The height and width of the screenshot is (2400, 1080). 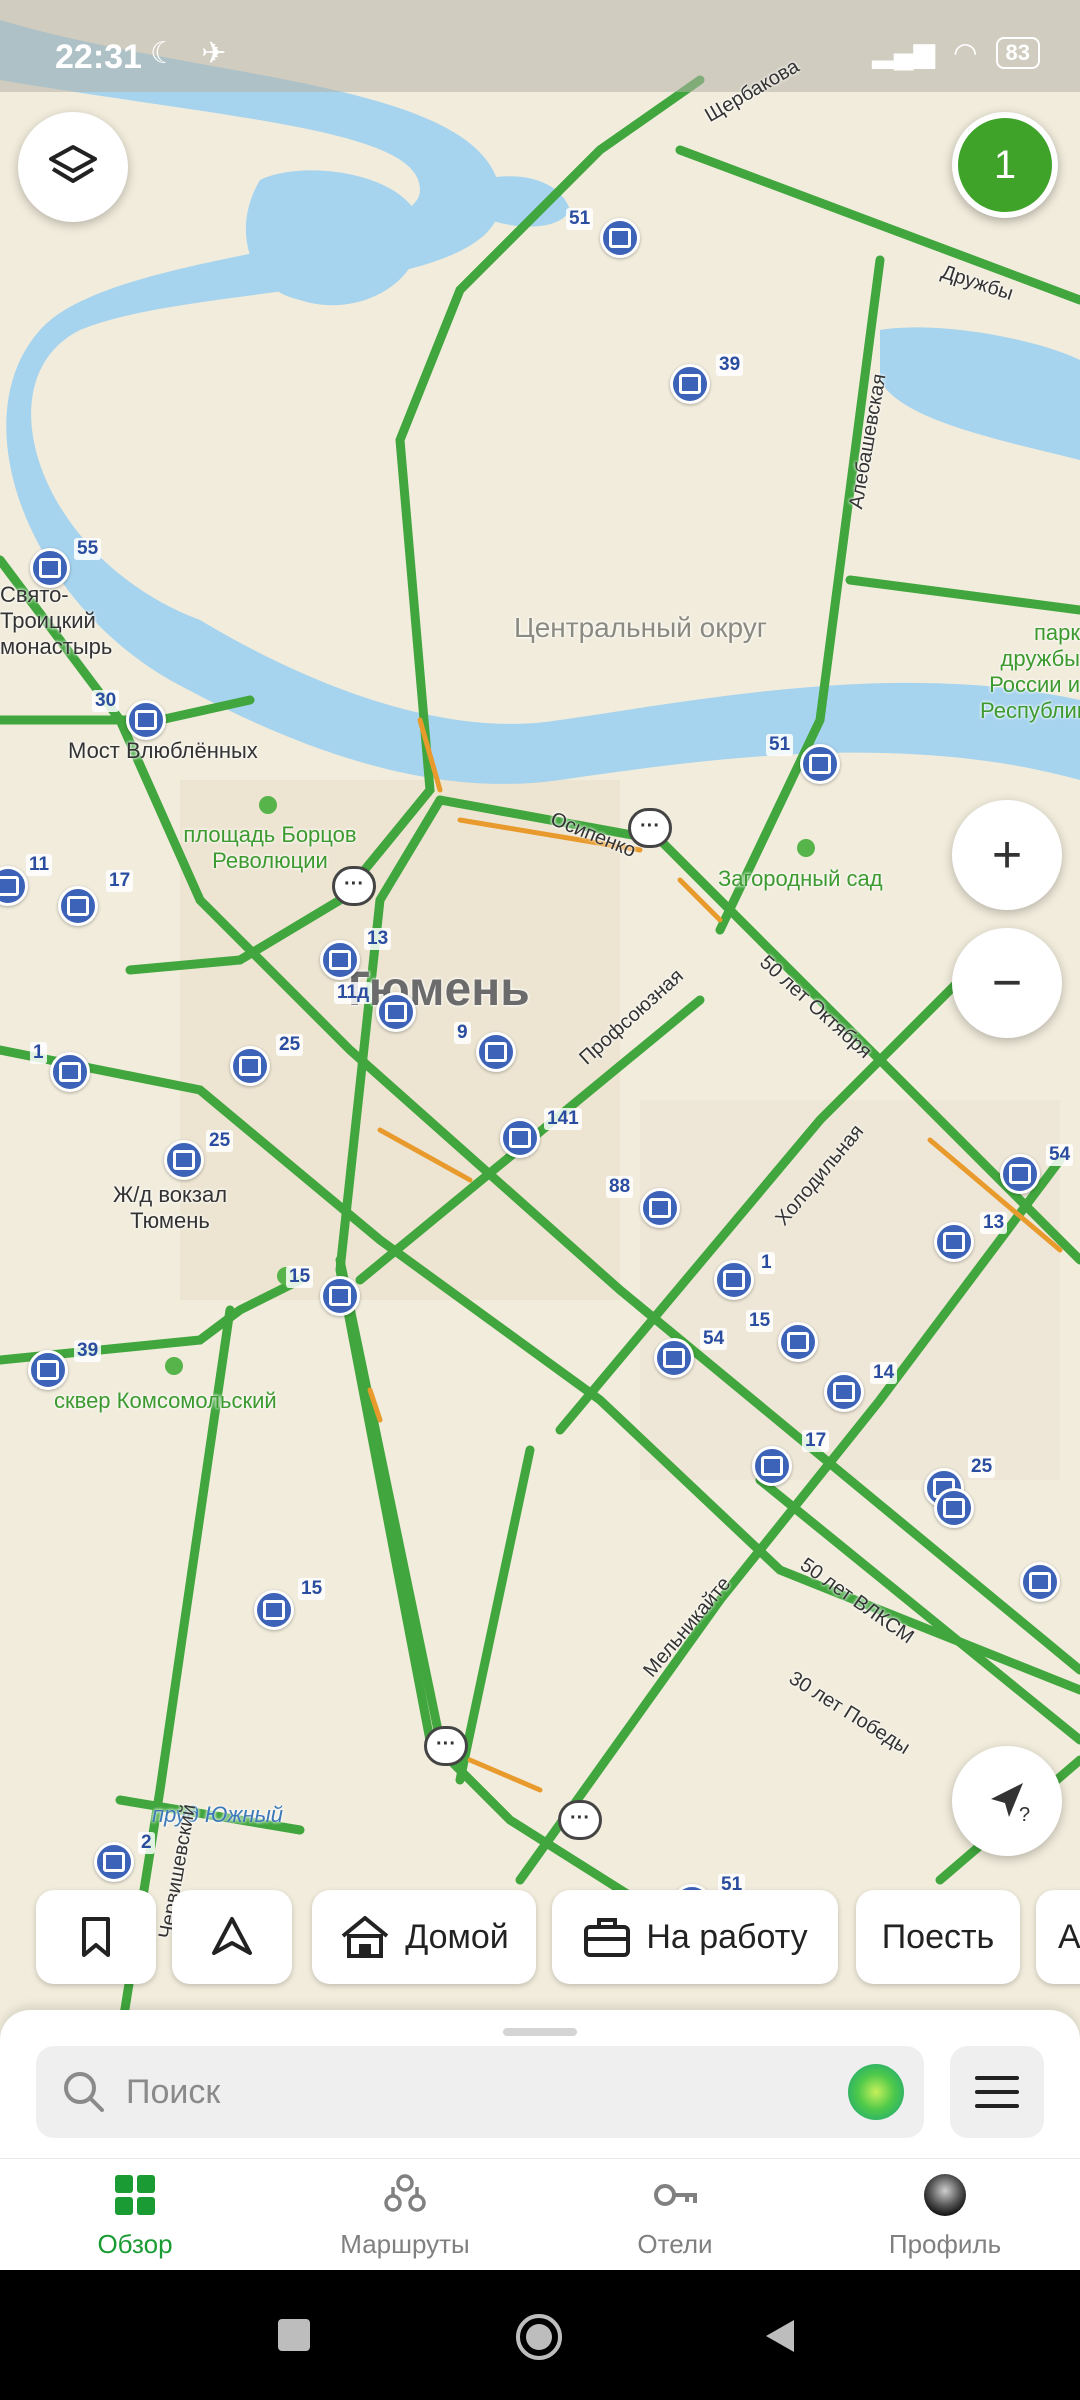 What do you see at coordinates (945, 2195) in the screenshot?
I see `avatar` at bounding box center [945, 2195].